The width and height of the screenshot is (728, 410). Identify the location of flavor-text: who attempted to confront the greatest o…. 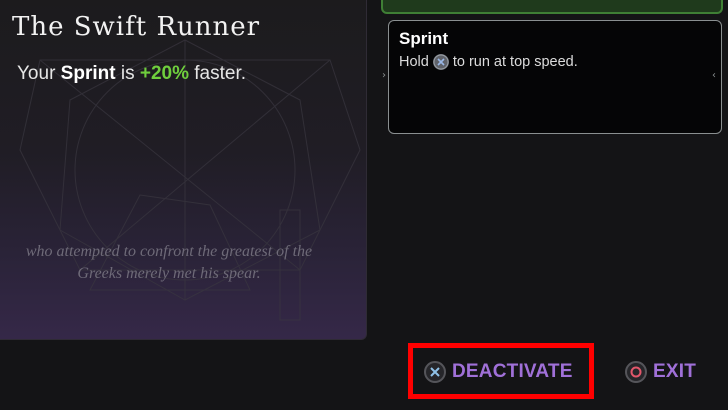
(172, 263).